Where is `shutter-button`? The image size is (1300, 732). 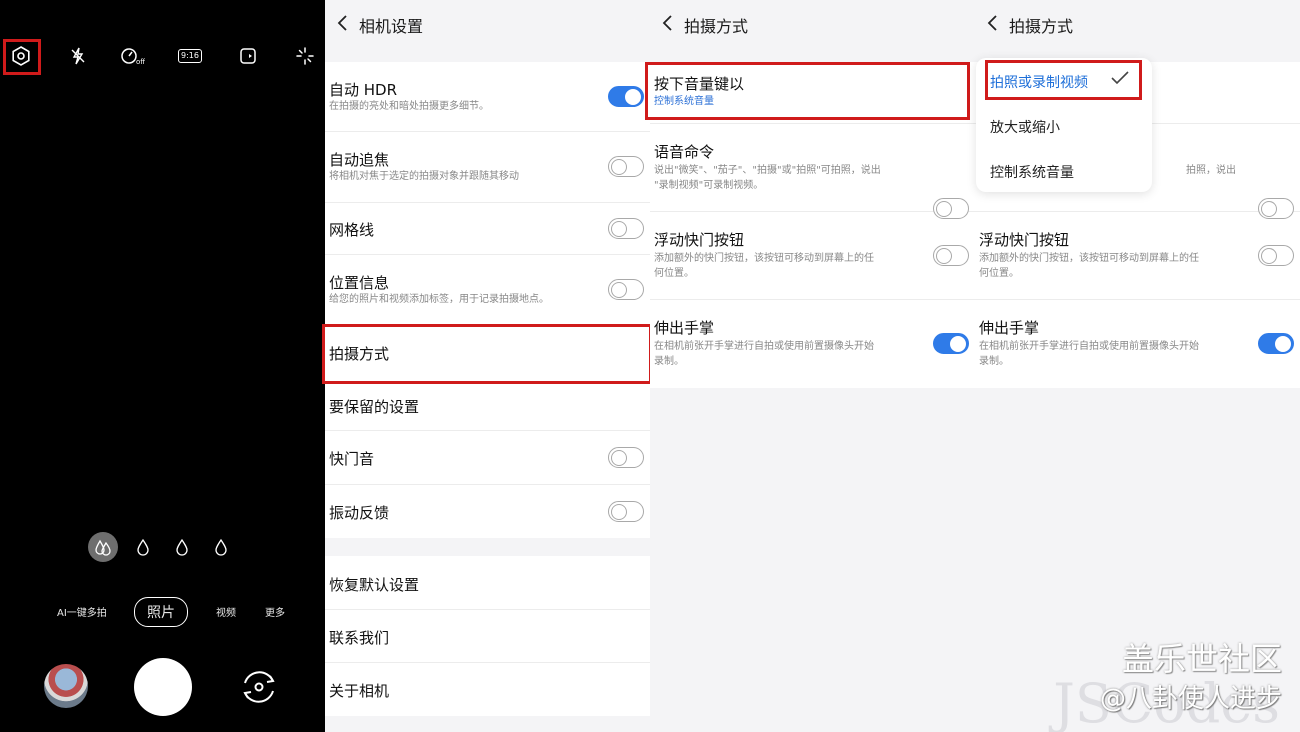
shutter-button is located at coordinates (163, 687).